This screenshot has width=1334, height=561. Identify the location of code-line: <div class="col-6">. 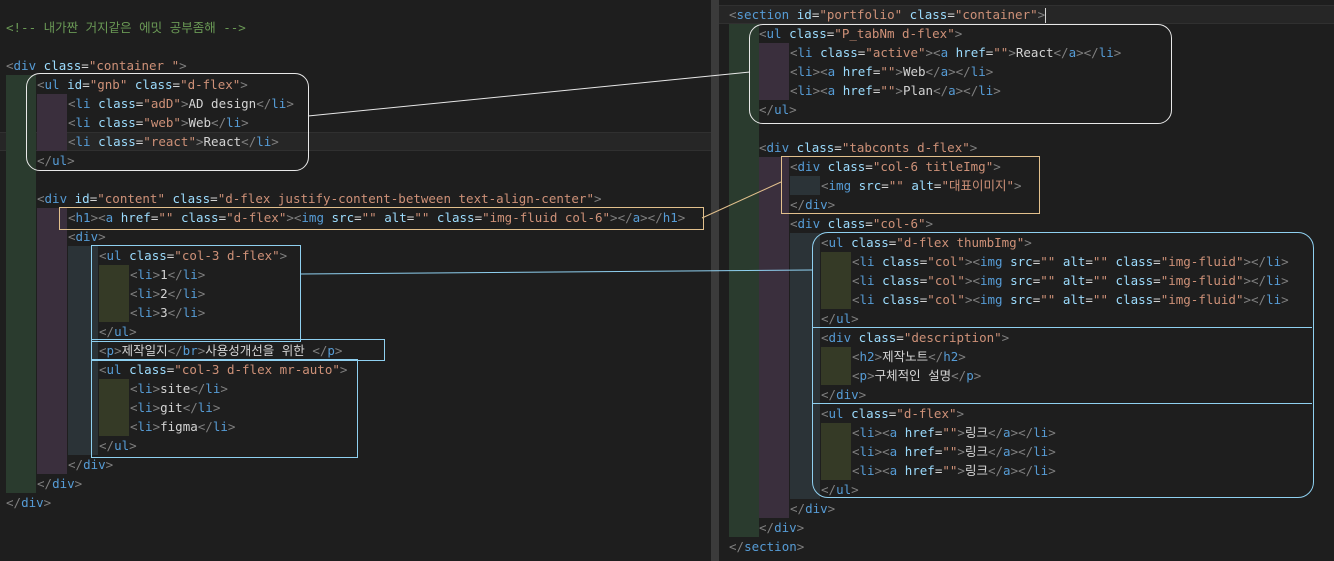
(1026, 223).